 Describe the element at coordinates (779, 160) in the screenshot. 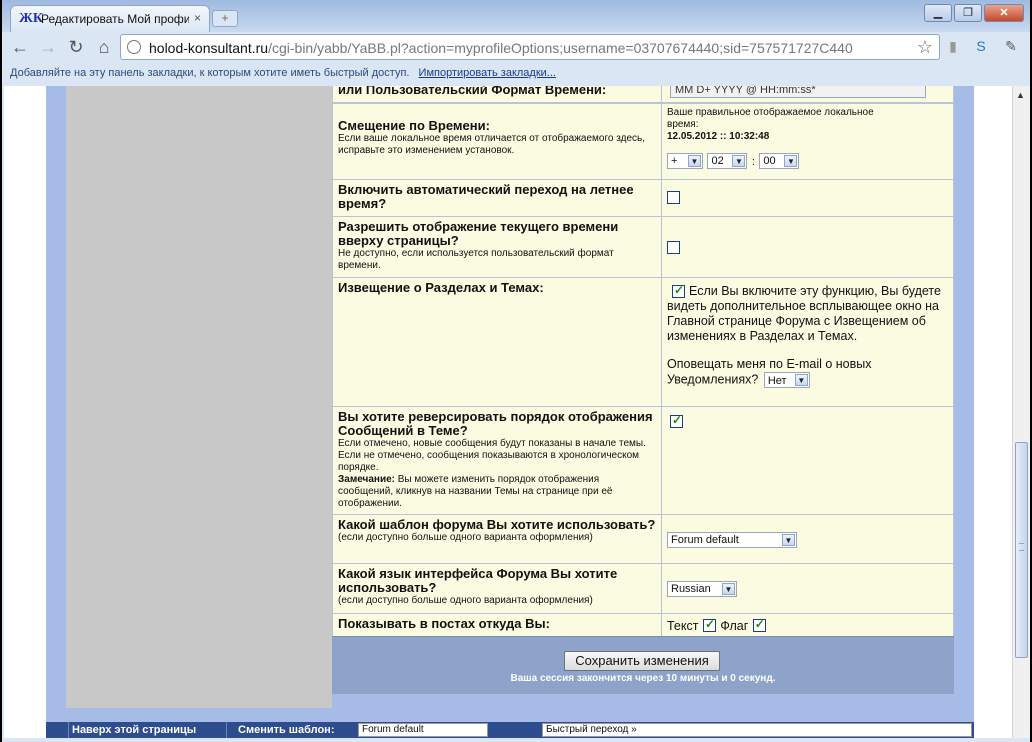

I see `offset-minutes-select: 00 ▼` at that location.